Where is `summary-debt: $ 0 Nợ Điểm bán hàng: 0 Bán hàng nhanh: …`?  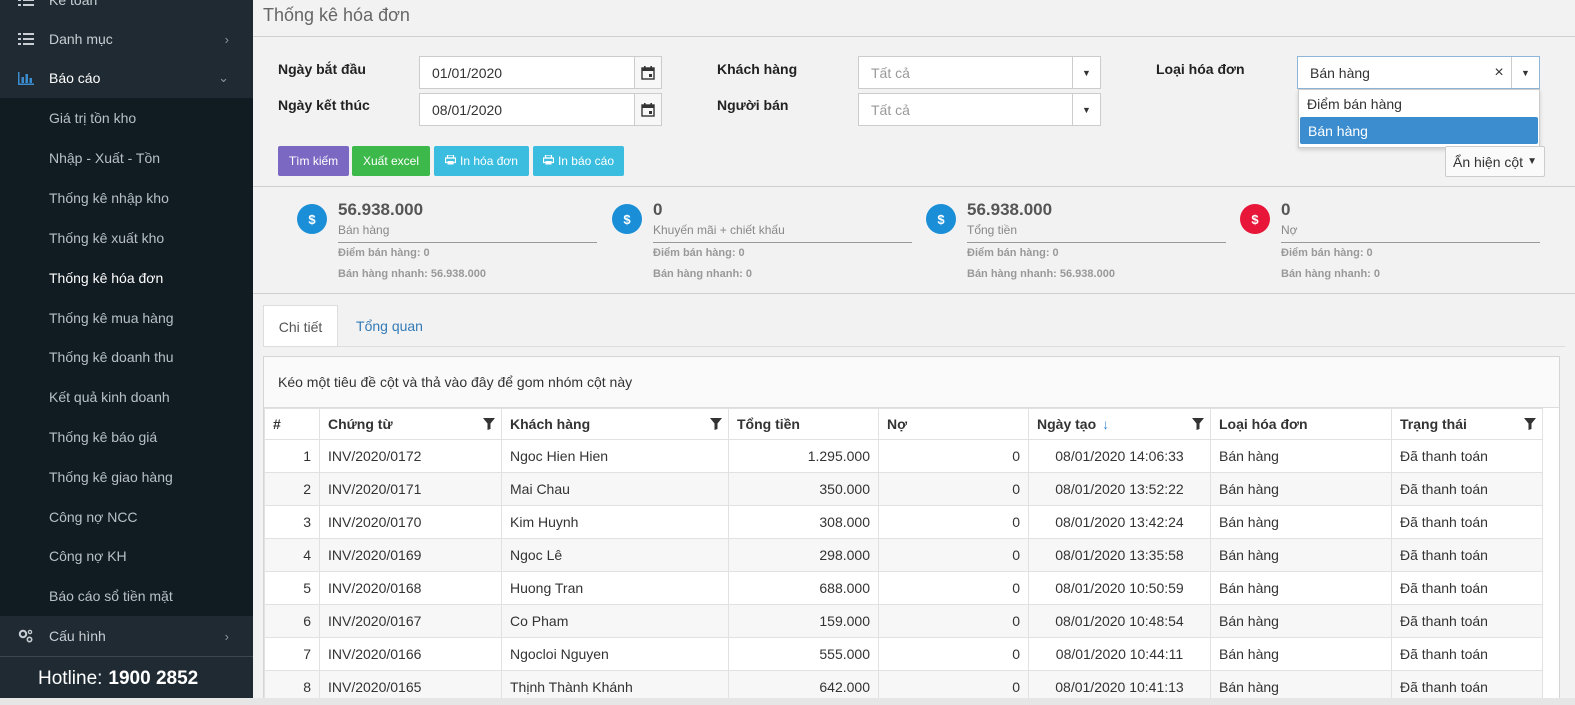
summary-debt: $ 0 Nợ Điểm bán hàng: 0 Bán hàng nhanh: … is located at coordinates (1390, 245).